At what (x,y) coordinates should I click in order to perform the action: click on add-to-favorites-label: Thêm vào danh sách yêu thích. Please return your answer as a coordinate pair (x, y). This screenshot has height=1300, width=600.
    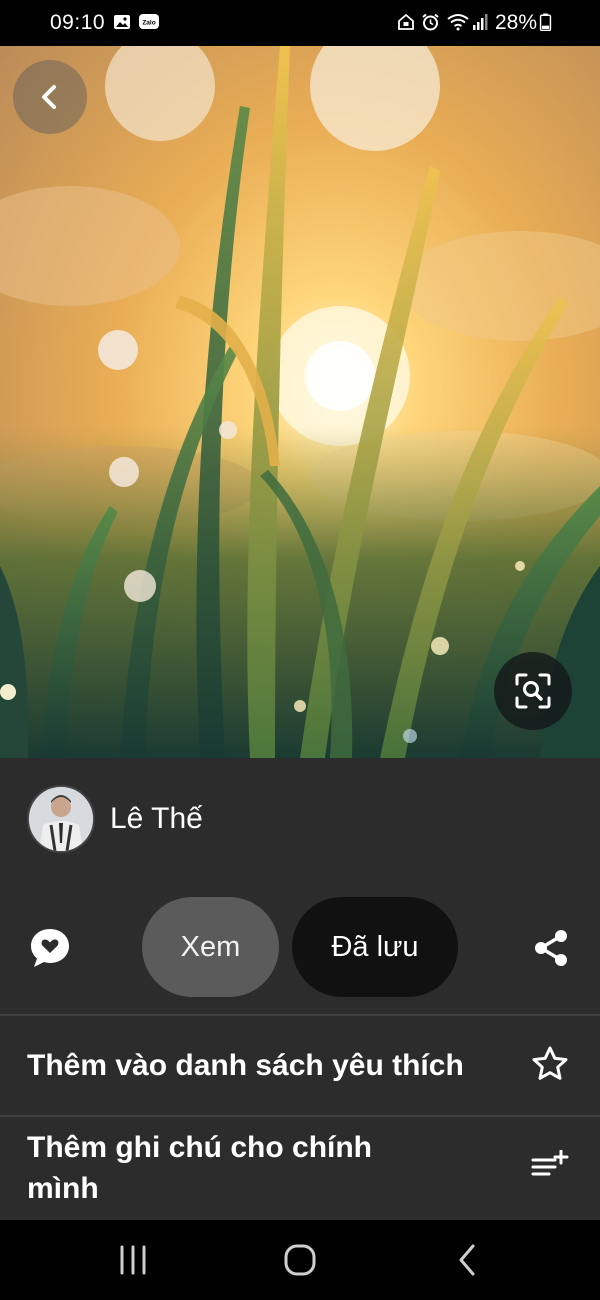
    Looking at the image, I should click on (245, 1065).